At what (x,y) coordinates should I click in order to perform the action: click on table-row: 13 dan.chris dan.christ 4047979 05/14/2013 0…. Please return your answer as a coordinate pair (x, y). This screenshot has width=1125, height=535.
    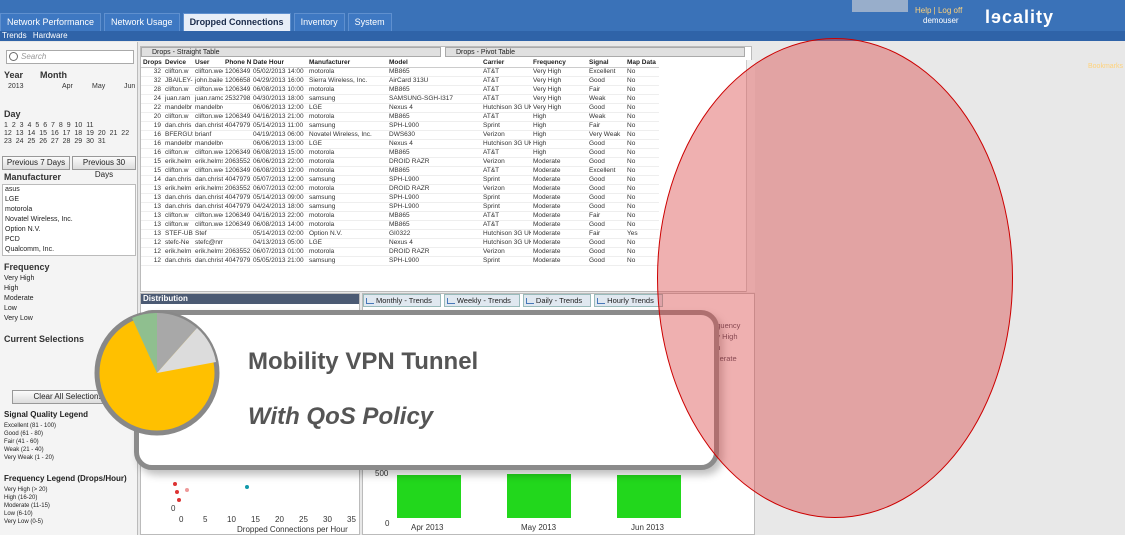
    Looking at the image, I should click on (400, 198).